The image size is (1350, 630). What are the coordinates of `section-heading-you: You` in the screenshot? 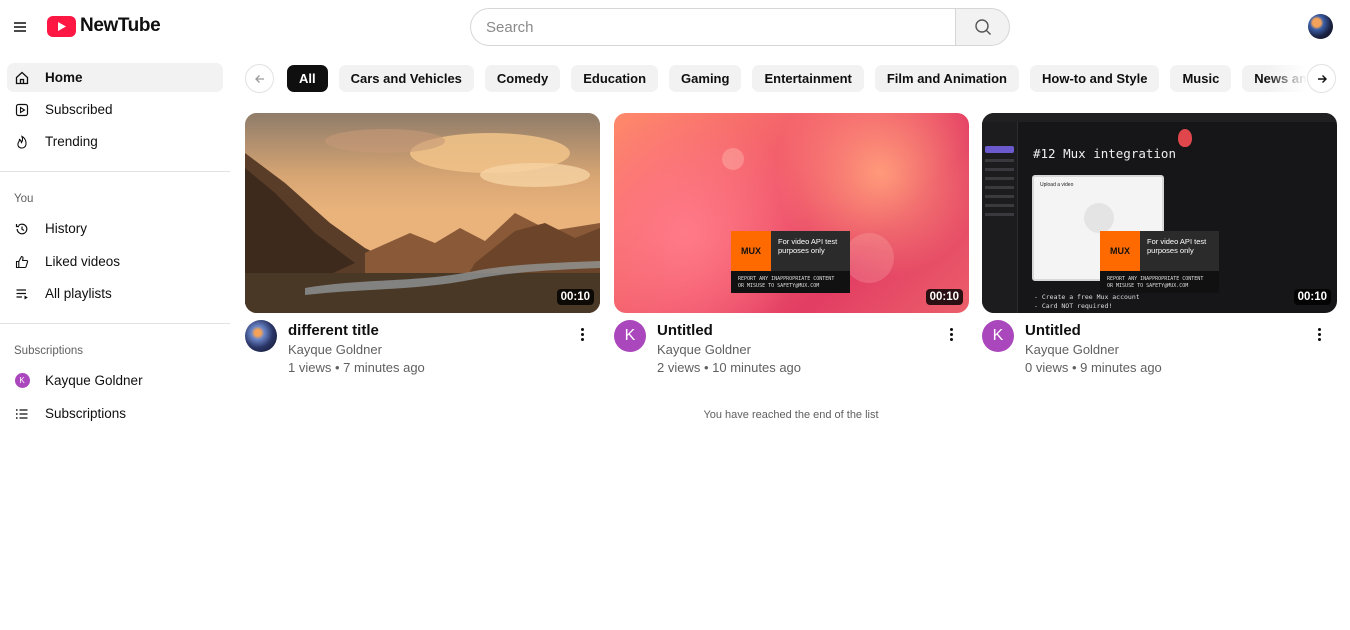 It's located at (24, 199).